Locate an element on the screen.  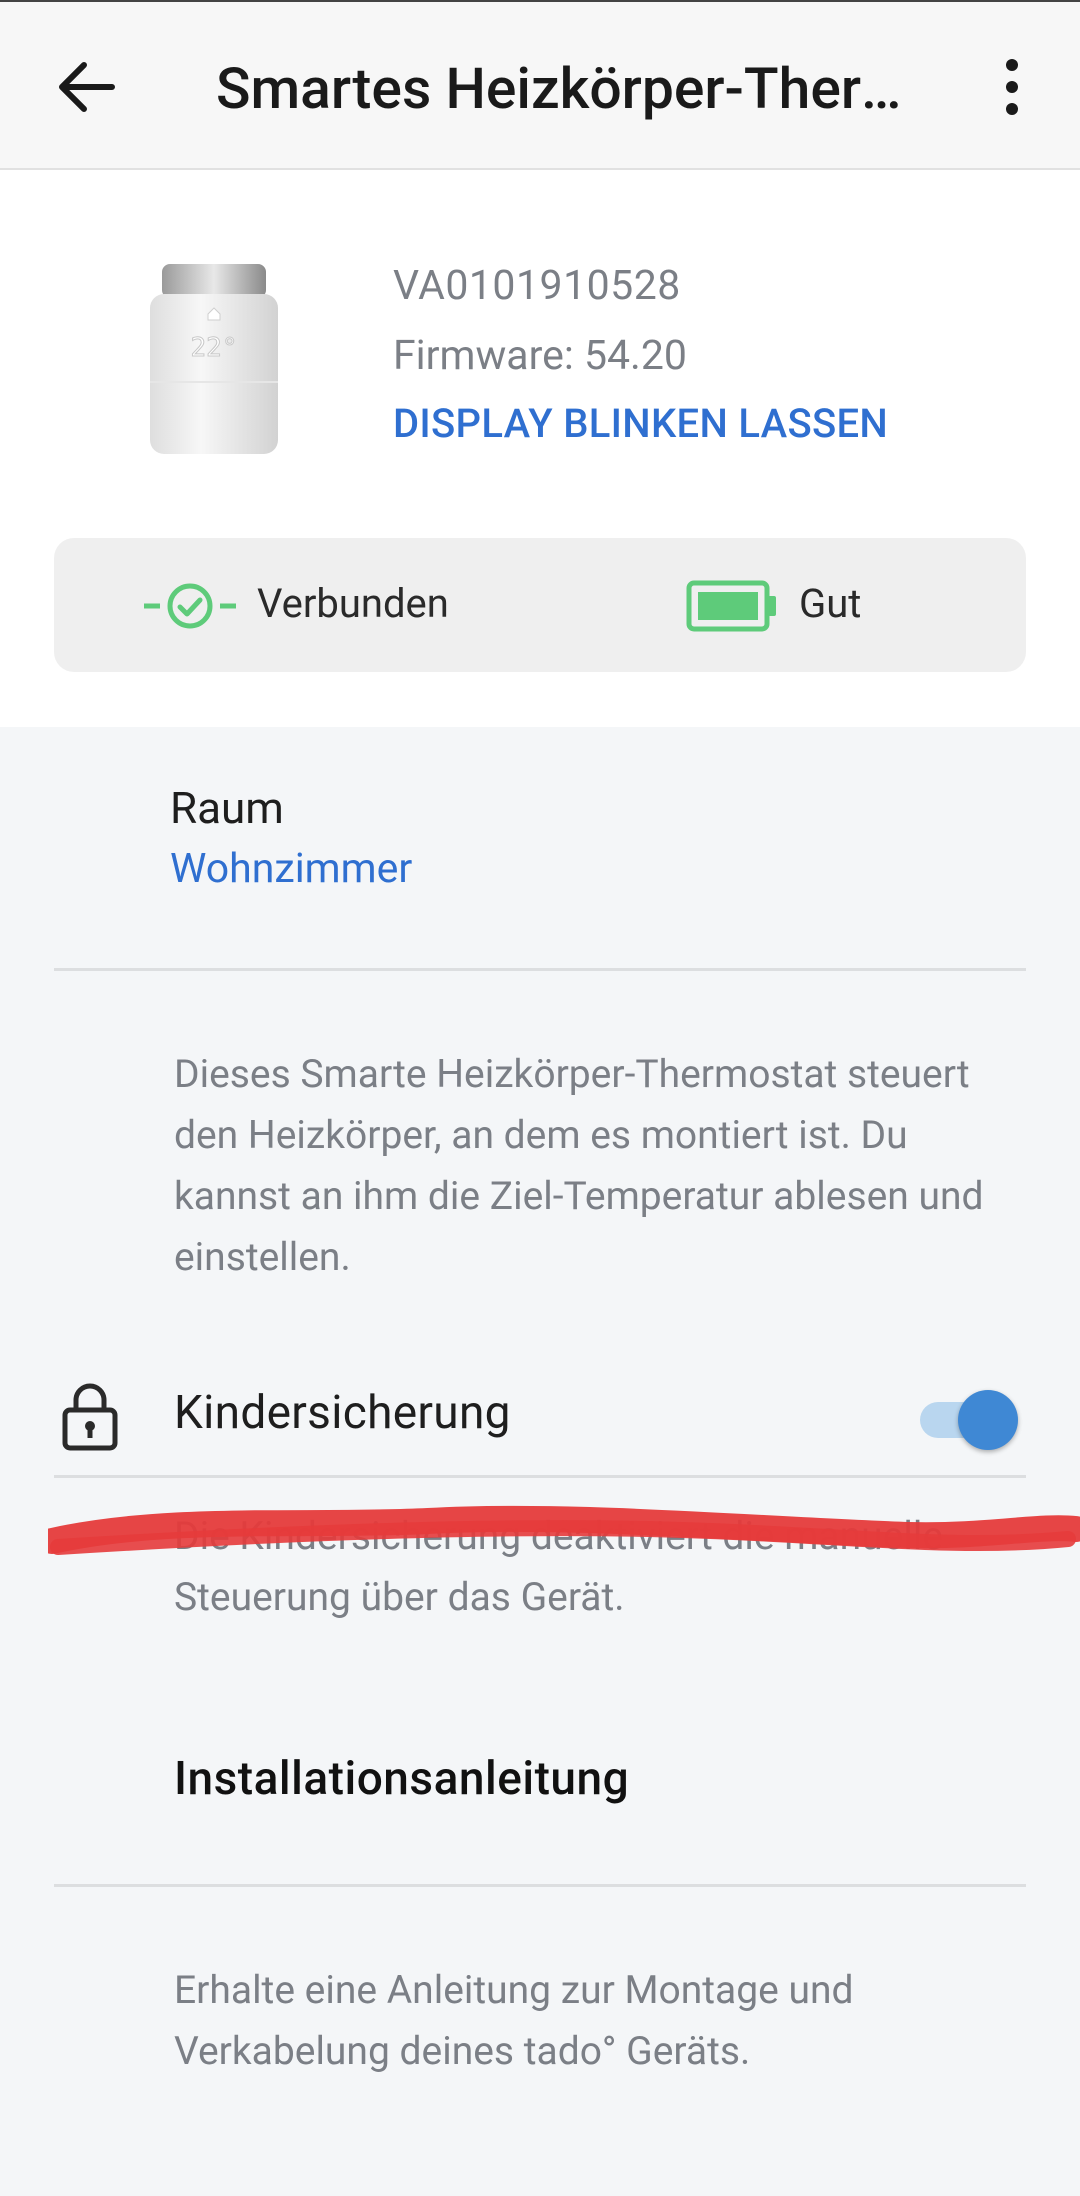
firmware-version: Firmware: 54.20 is located at coordinates (540, 356).